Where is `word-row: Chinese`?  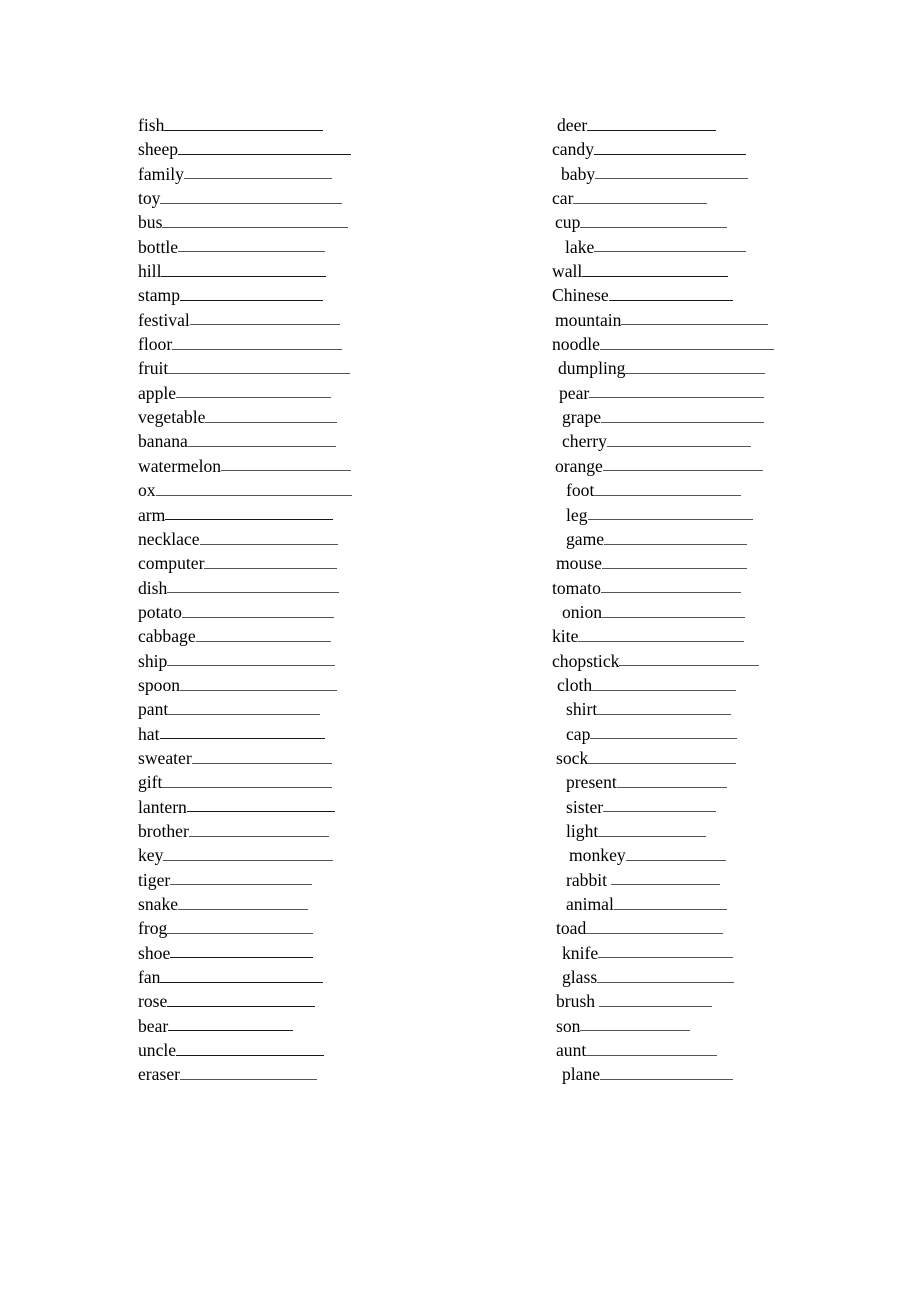 word-row: Chinese is located at coordinates (663, 295).